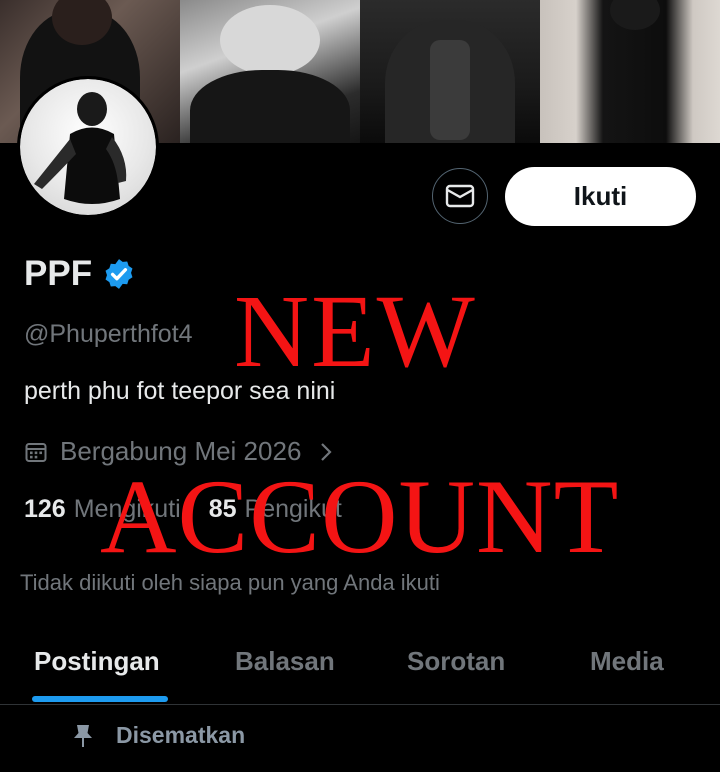  What do you see at coordinates (600, 196) in the screenshot?
I see `follow-button: Ikuti` at bounding box center [600, 196].